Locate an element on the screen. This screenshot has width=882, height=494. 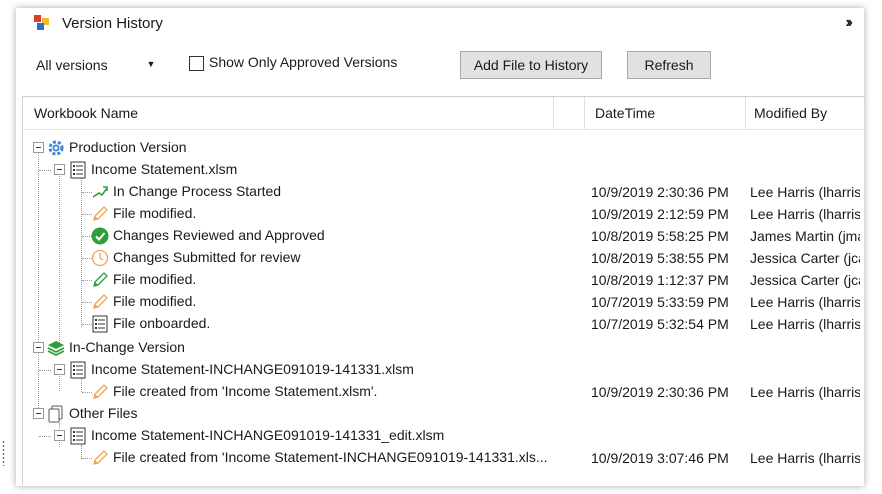
history-entry-datetime: 10/9/2019 3:07:46 PM is located at coordinates (660, 458).